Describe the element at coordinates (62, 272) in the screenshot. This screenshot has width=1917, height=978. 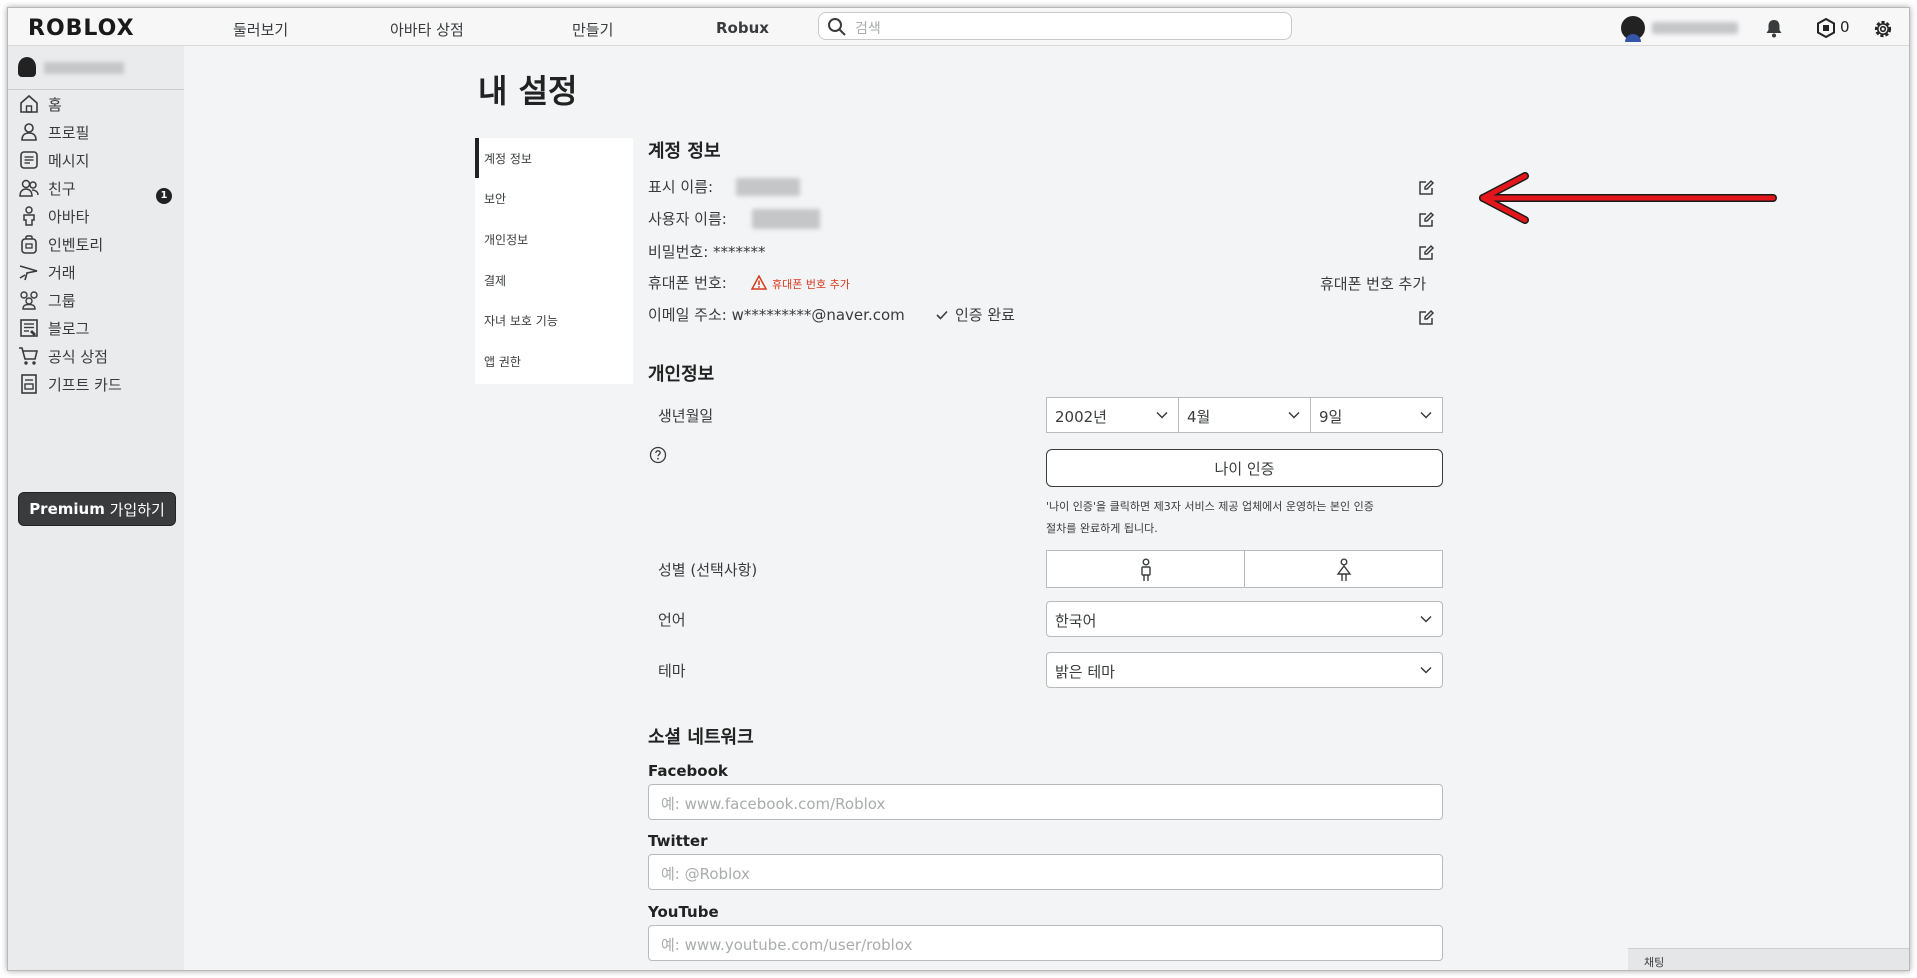
I see `sidebar-item-label: 거래` at that location.